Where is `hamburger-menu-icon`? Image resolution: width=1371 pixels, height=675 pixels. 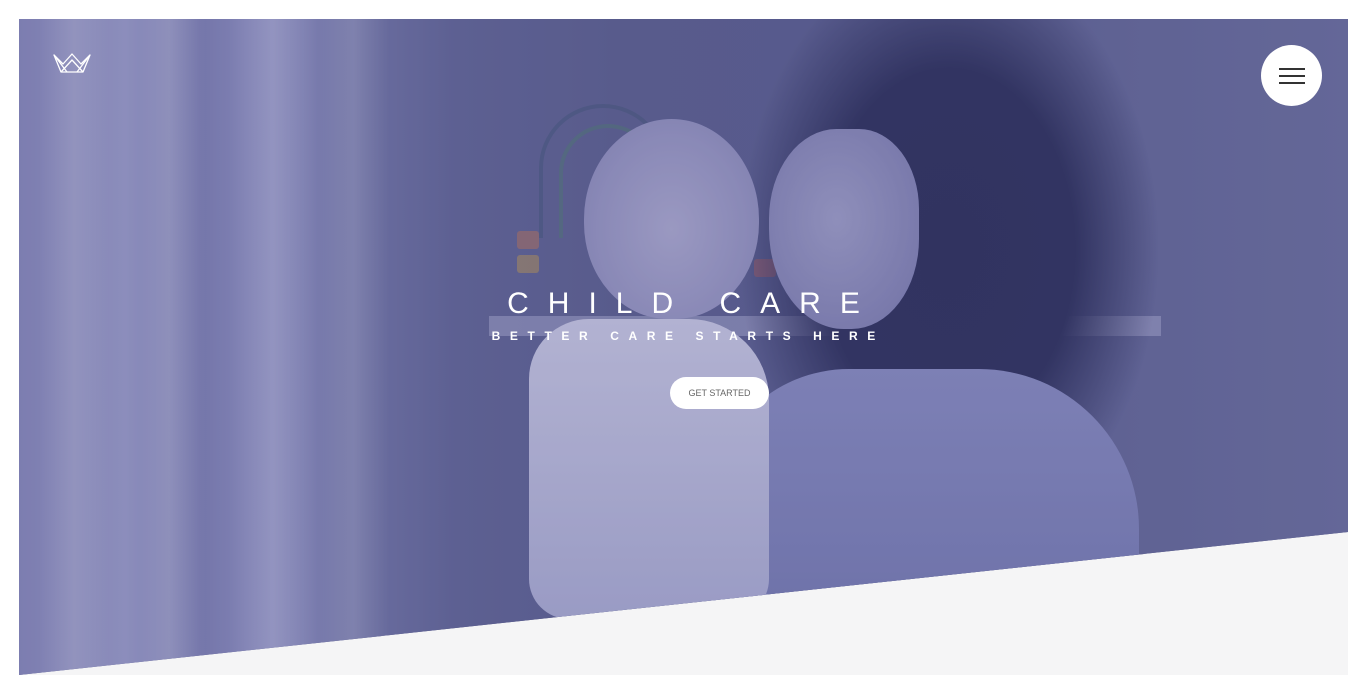 hamburger-menu-icon is located at coordinates (1291, 75).